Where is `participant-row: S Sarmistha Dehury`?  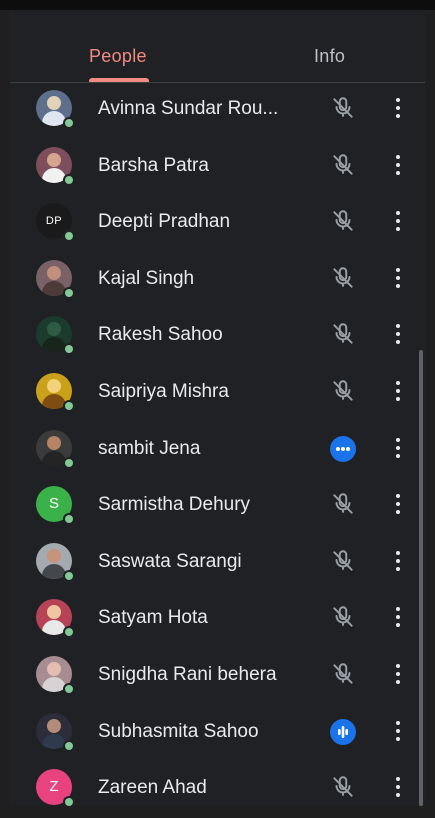
participant-row: S Sarmistha Dehury is located at coordinates (217, 507).